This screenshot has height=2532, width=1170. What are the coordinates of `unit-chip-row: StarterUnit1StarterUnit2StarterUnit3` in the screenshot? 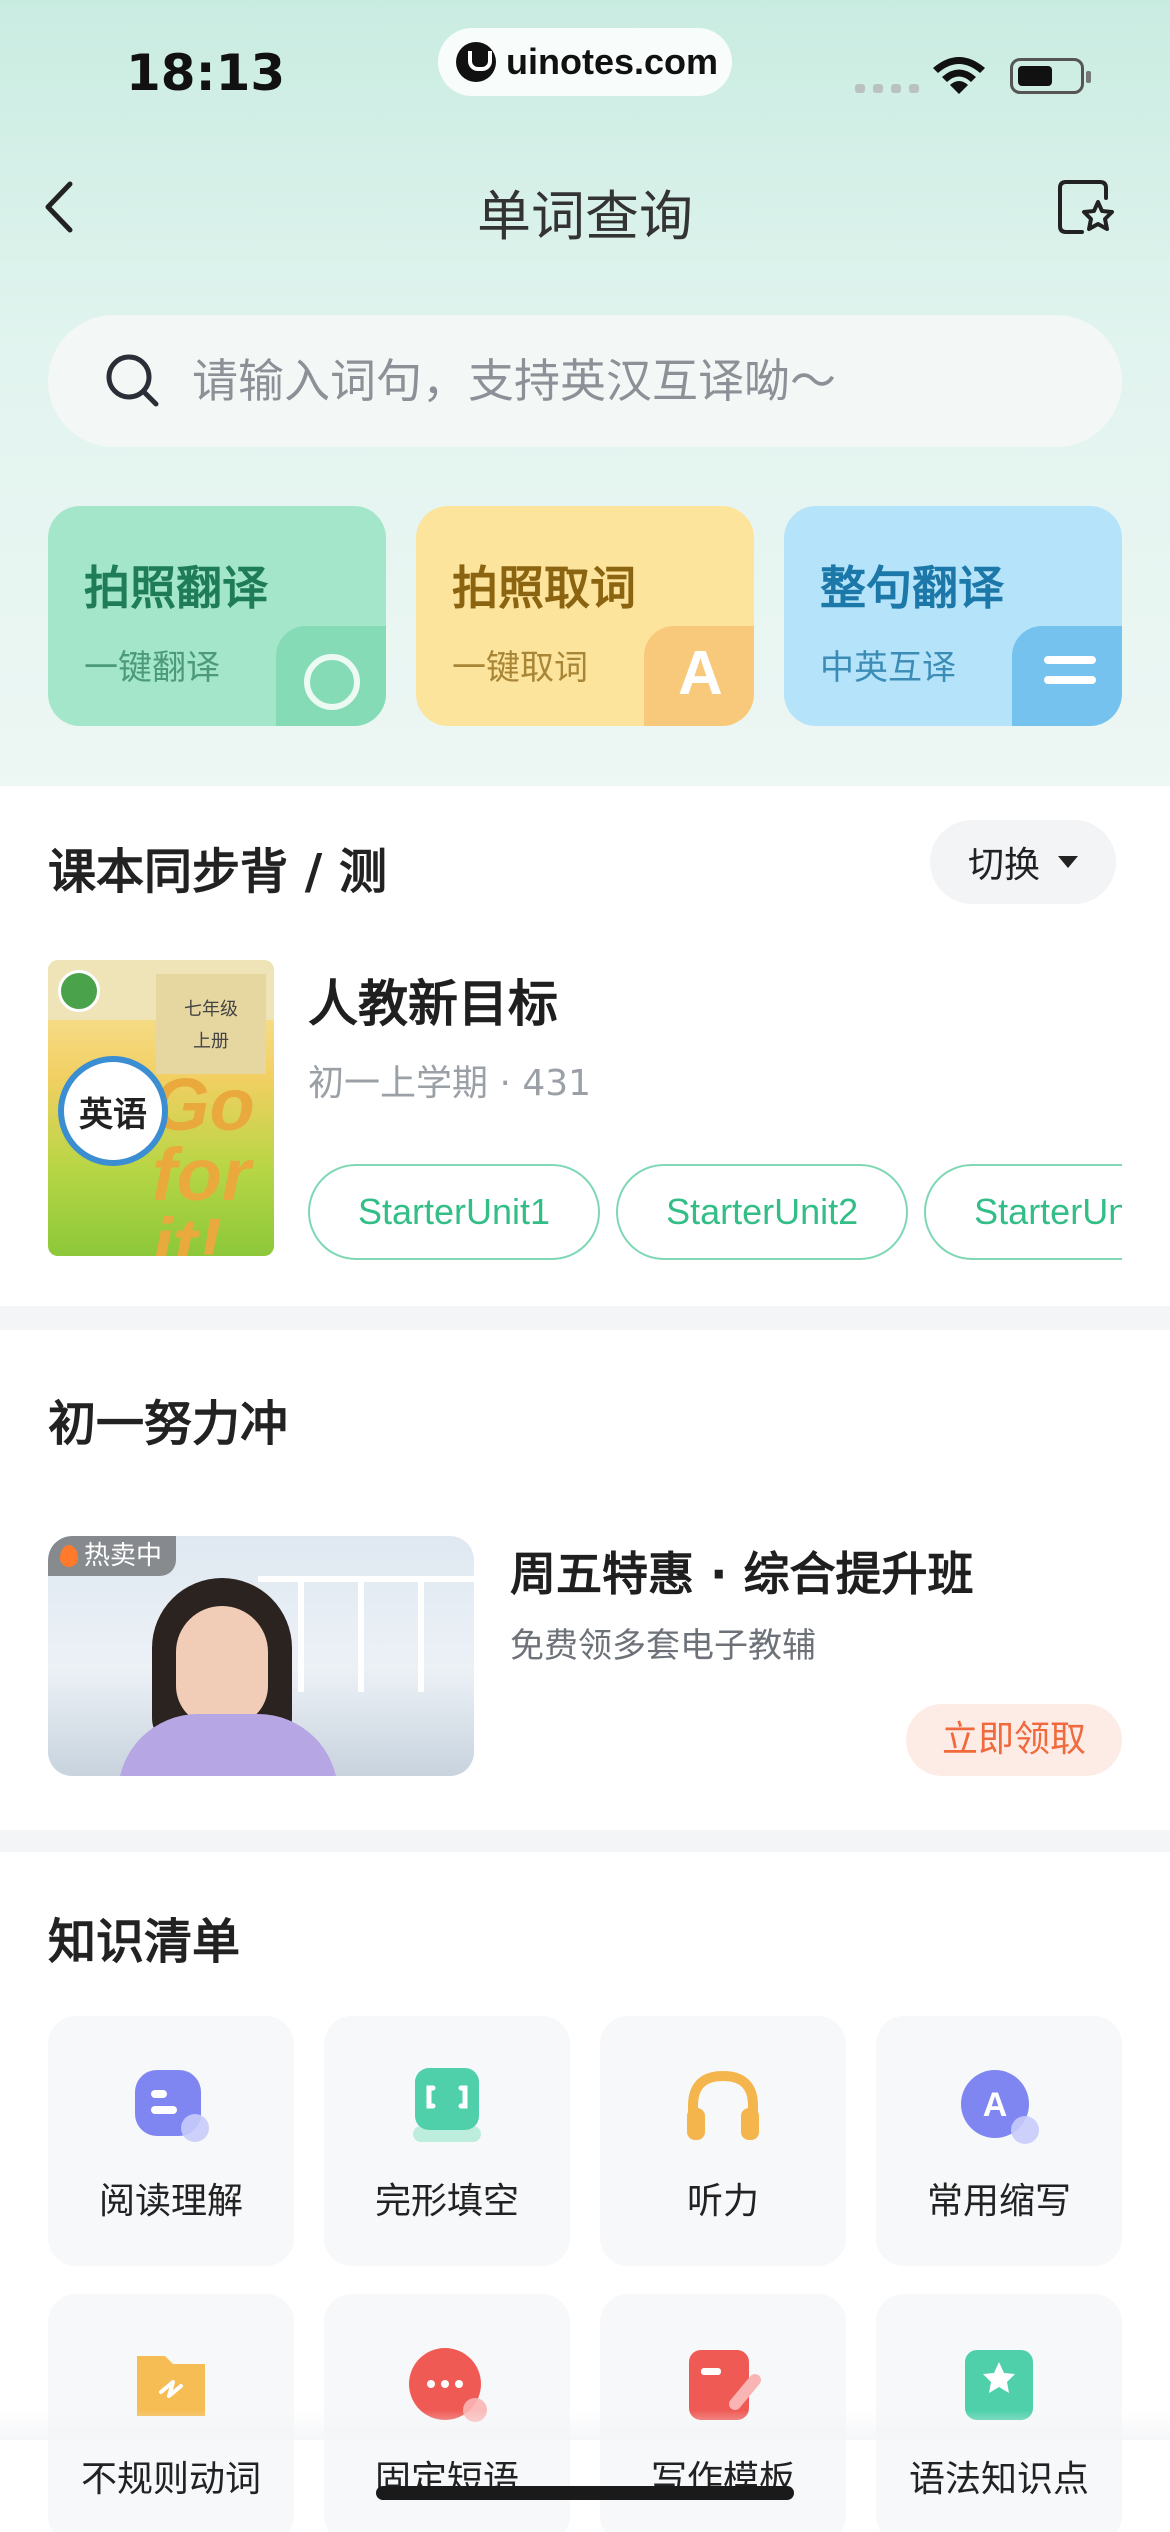 It's located at (715, 1214).